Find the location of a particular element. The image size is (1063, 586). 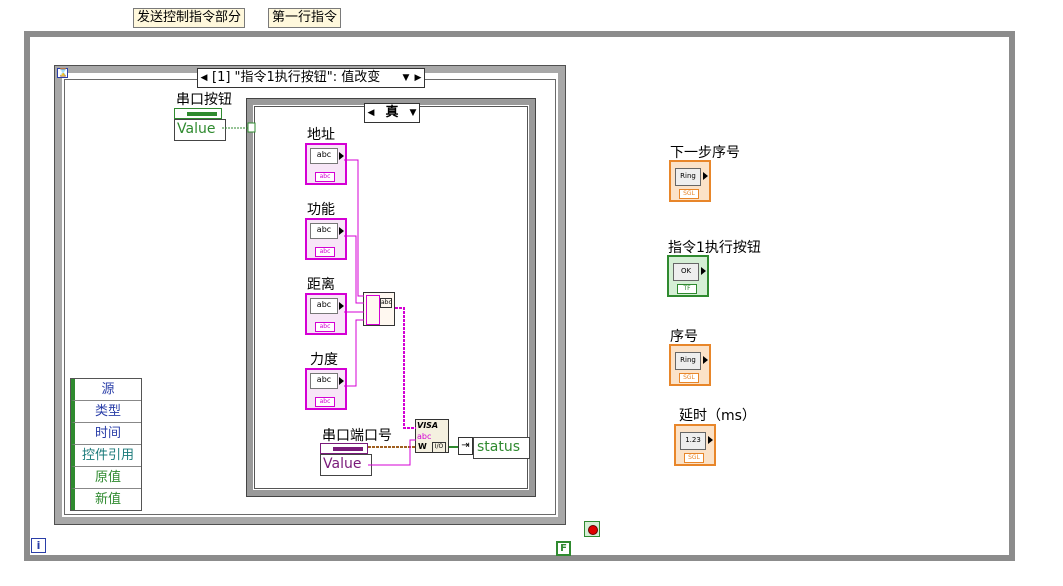

stop-icon is located at coordinates (593, 530).